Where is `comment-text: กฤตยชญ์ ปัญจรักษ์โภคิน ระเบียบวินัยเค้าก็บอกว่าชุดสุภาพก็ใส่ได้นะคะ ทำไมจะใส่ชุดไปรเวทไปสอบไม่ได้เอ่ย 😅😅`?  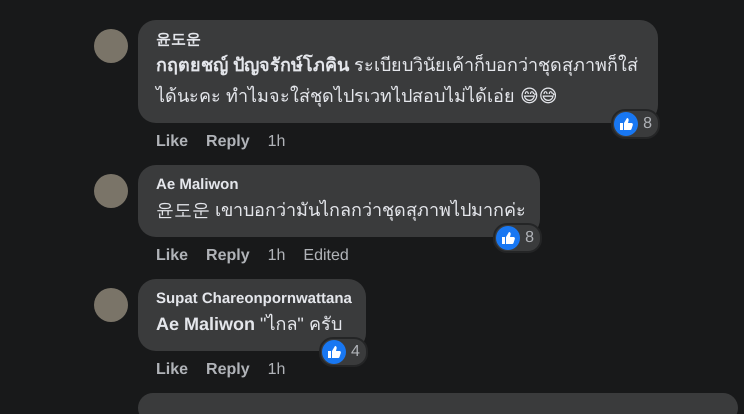 comment-text: กฤตยชญ์ ปัญจรักษ์โภคิน ระเบียบวินัยเค้าก็บอกว่าชุดสุภาพก็ใส่ได้นะคะ ทำไมจะใส่ชุดไปรเวทไปสอบไม่ได้เอ่ย 😅😅 is located at coordinates (398, 81).